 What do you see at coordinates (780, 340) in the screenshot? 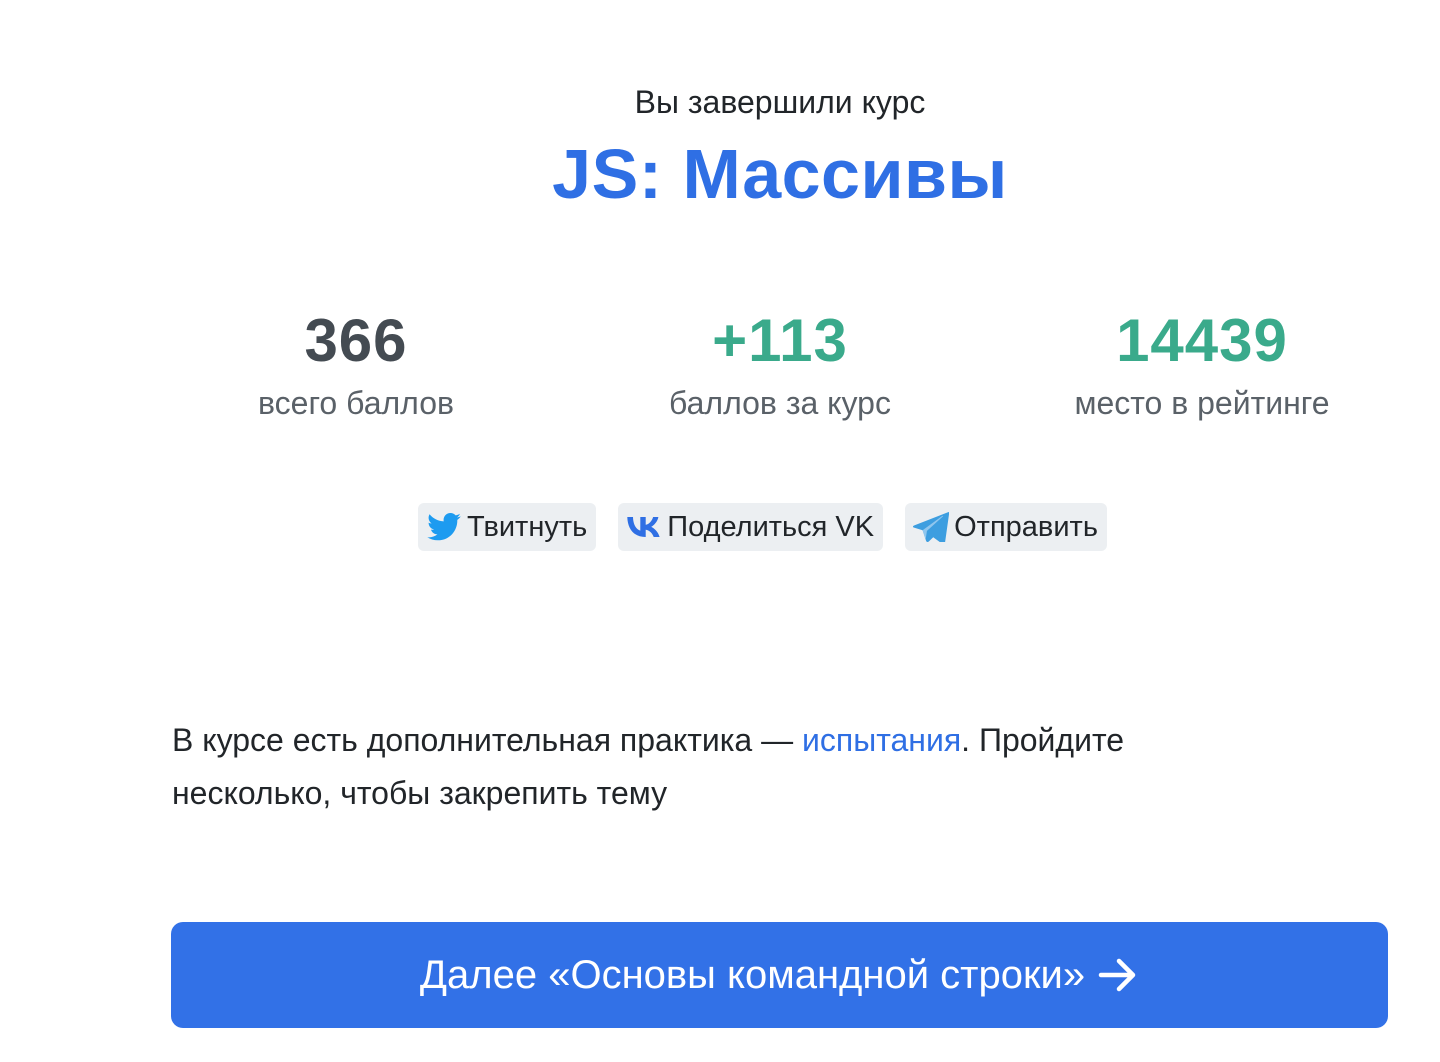
I see `course-points-value: +113` at bounding box center [780, 340].